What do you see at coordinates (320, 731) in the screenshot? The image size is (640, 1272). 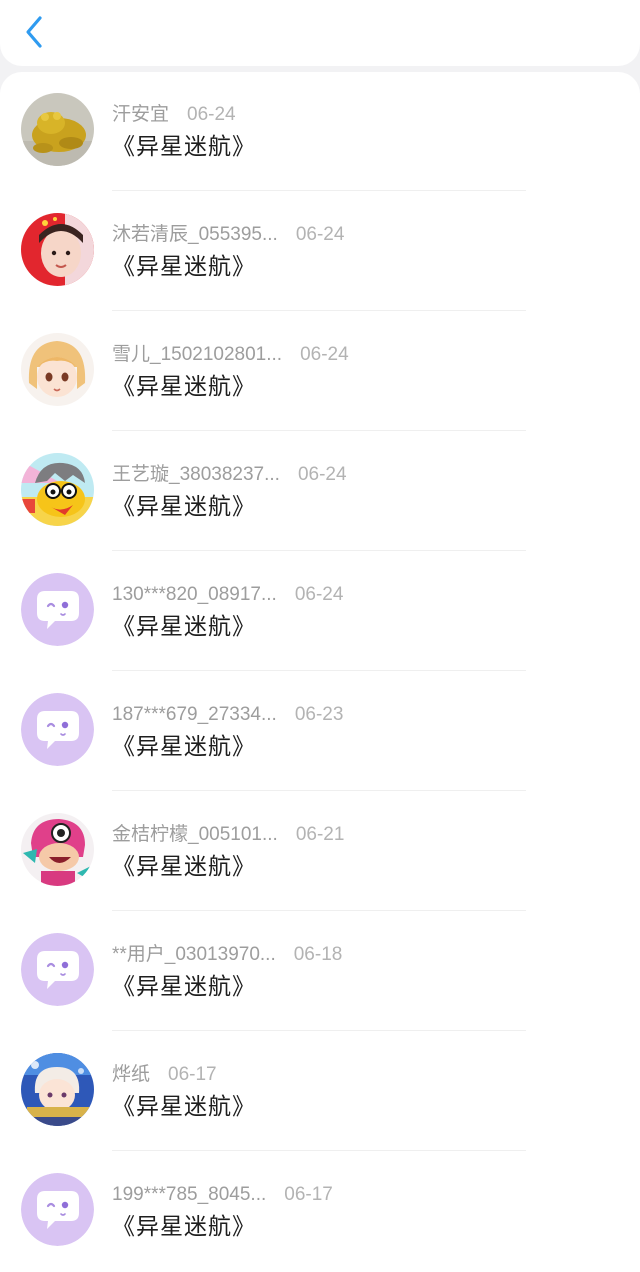 I see `list-item: 187***679_27334... 06-23 《异星迷航》` at bounding box center [320, 731].